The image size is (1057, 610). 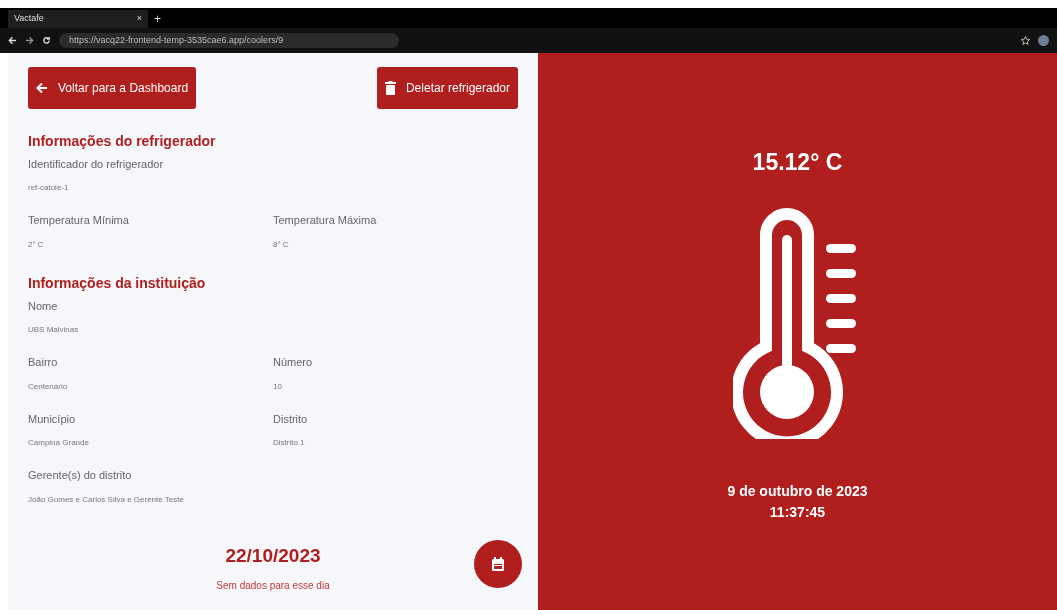 I want to click on field-value: 8° C, so click(x=281, y=244).